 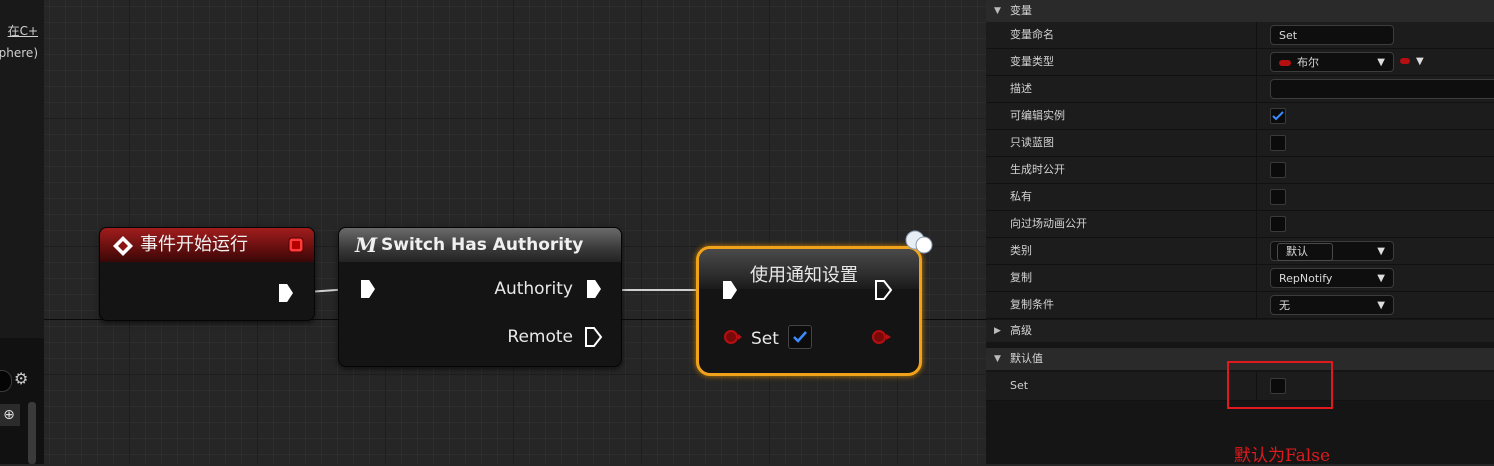 I want to click on instance-editable-checkbox, so click(x=1278, y=116).